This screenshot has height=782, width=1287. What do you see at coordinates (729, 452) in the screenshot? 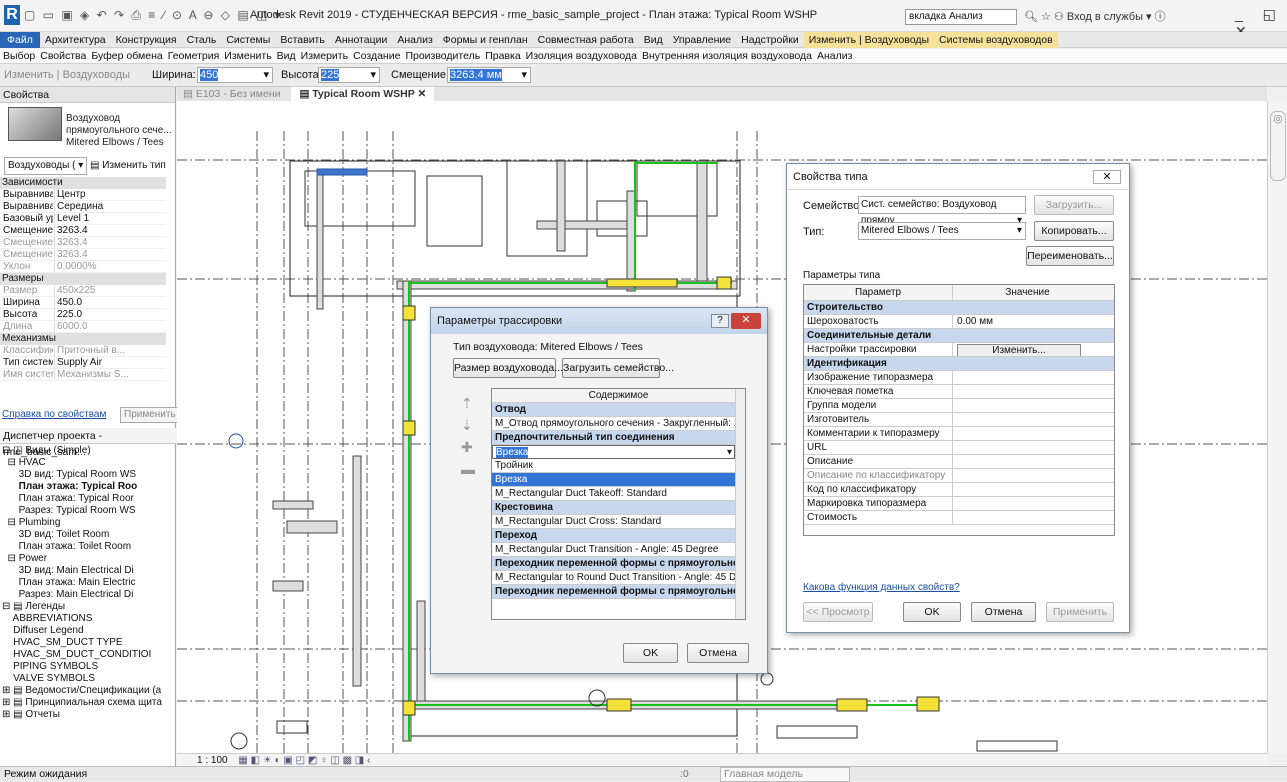
I see `dropdown-arrow-icon: ▾` at bounding box center [729, 452].